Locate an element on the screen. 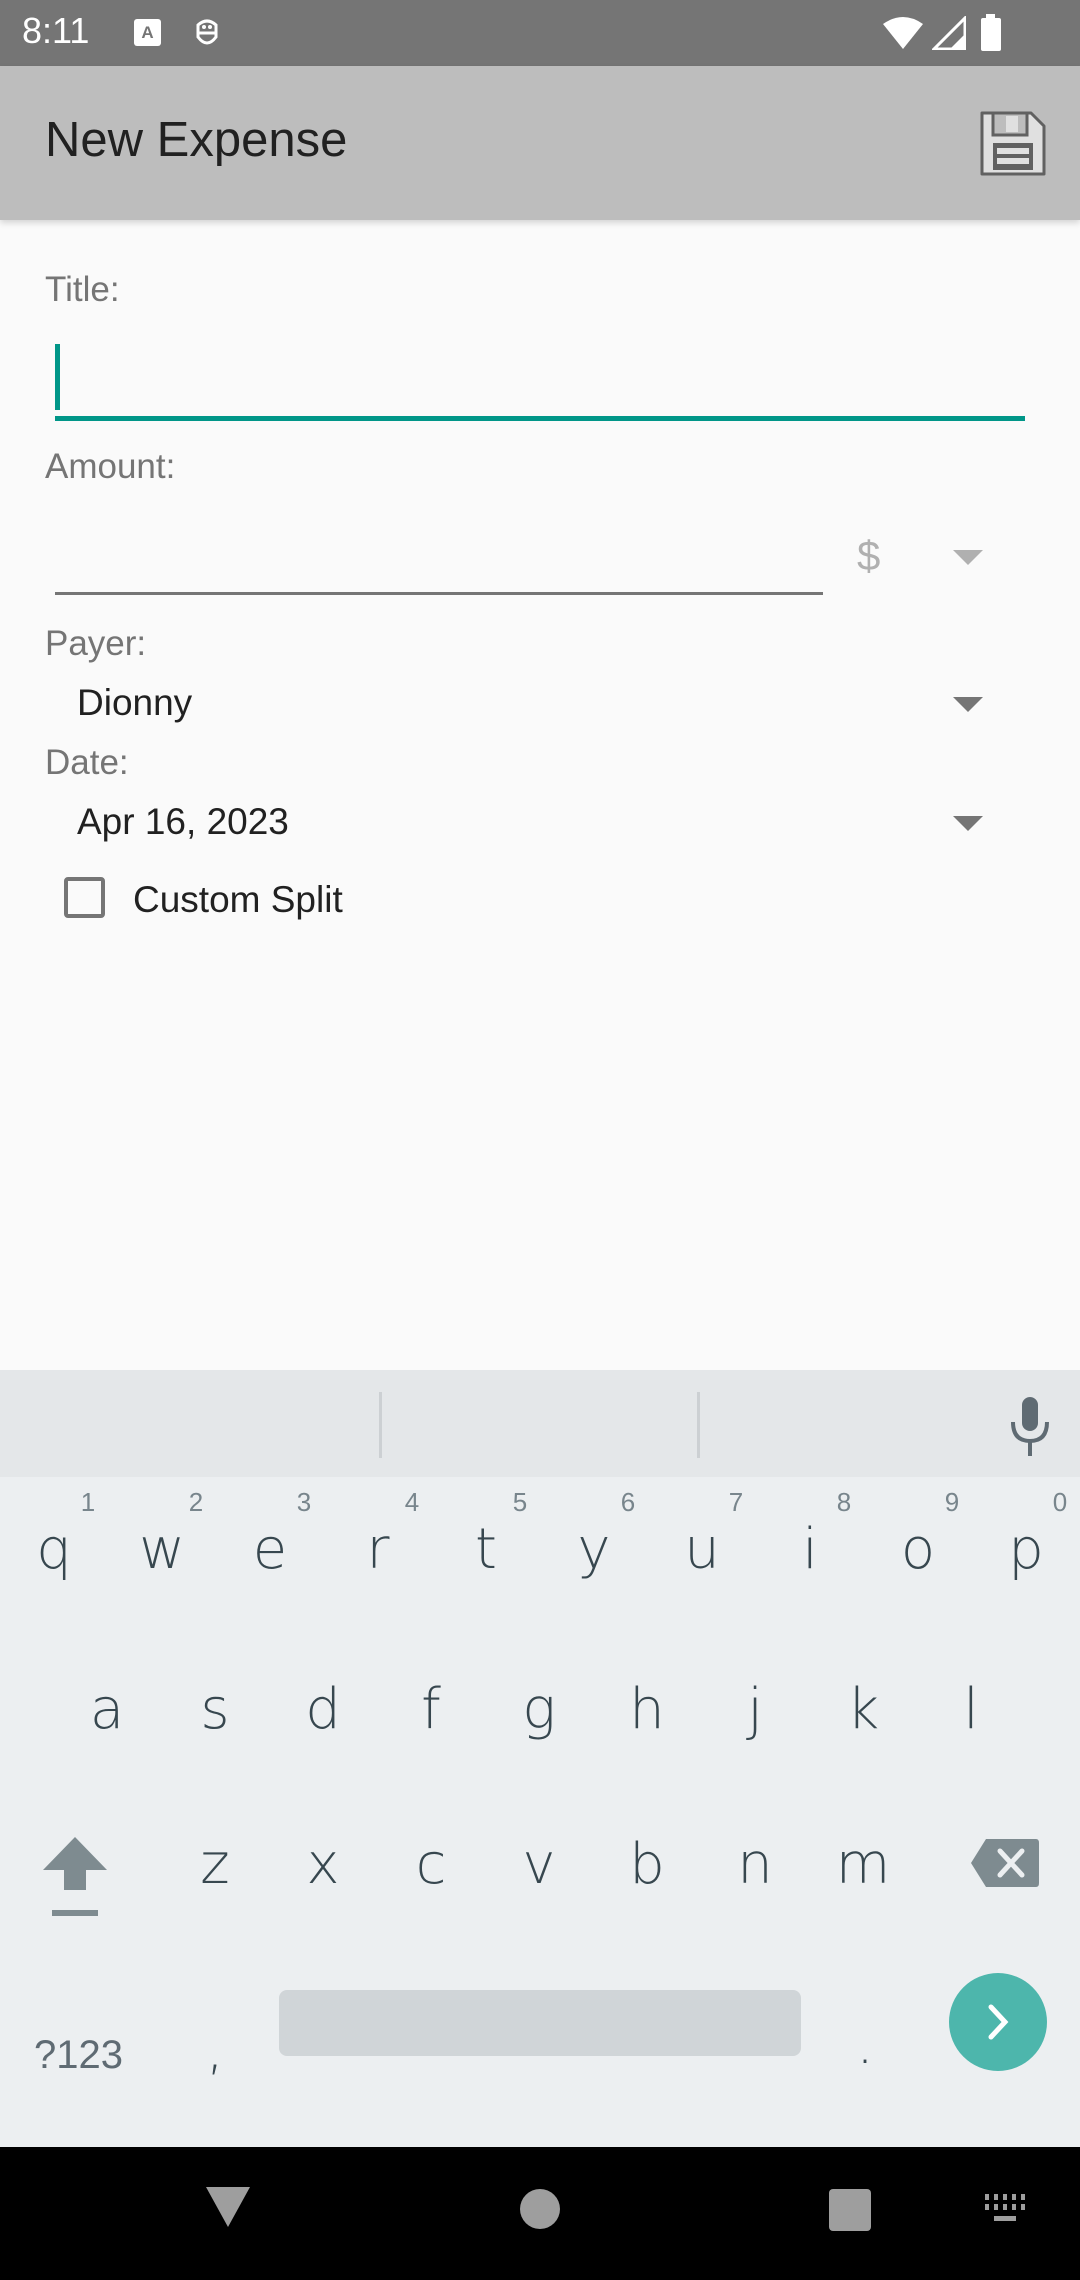 The width and height of the screenshot is (1080, 2280). title-input is located at coordinates (540, 376).